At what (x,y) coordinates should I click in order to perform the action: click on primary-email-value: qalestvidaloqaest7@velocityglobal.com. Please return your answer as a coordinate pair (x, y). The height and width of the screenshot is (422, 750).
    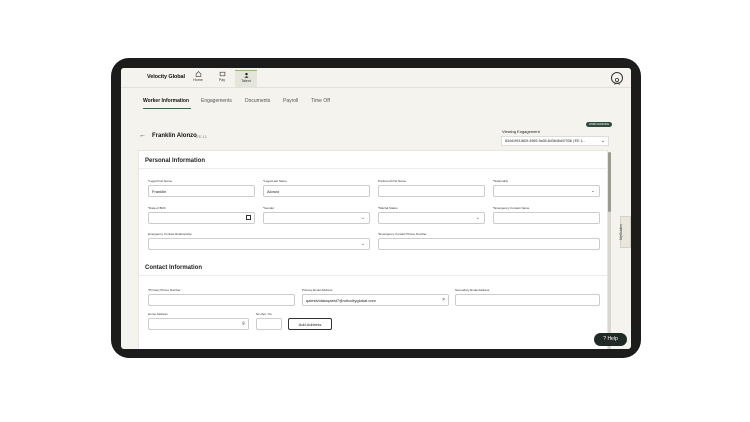
    Looking at the image, I should click on (341, 300).